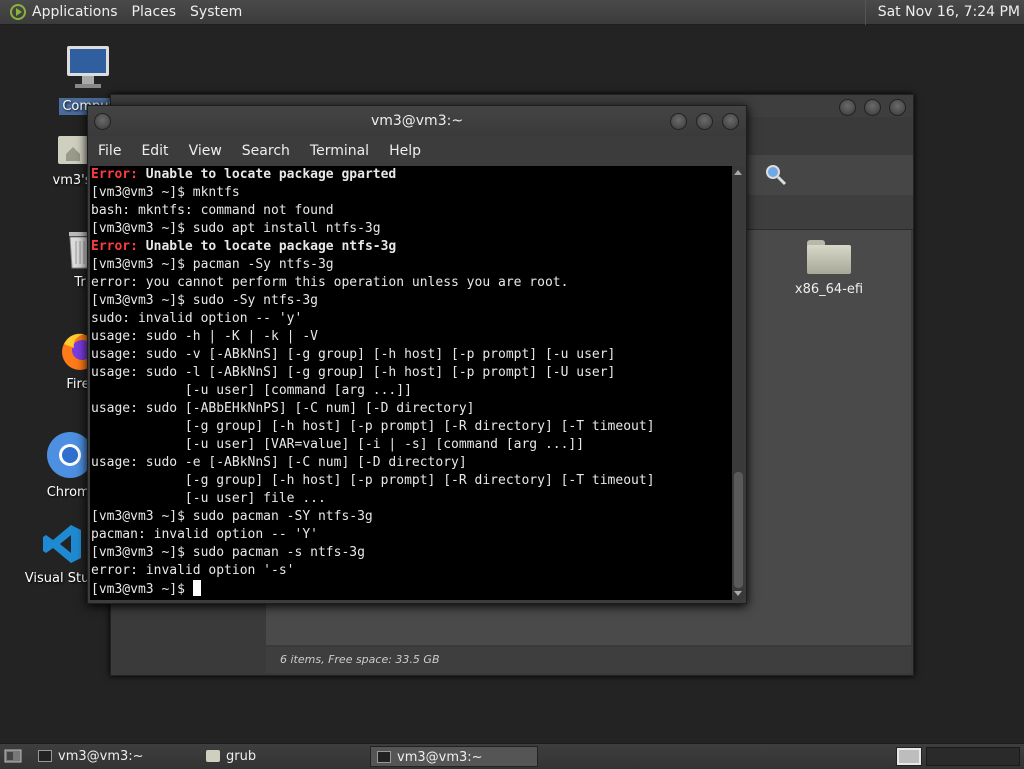 This screenshot has height=769, width=1024. Describe the element at coordinates (193, 570) in the screenshot. I see `terminal-line-text: error: invalid option '-s'` at that location.